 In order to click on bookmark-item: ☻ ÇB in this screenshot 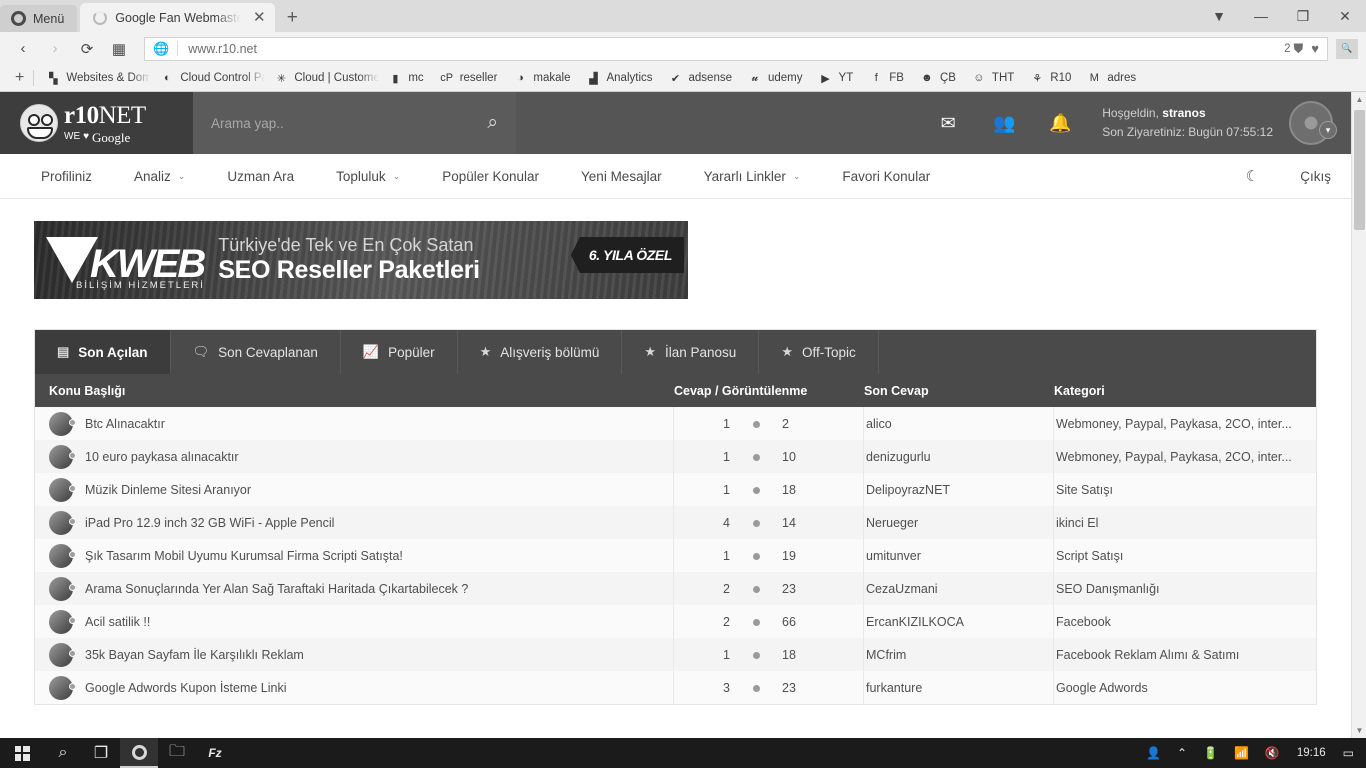, I will do `click(938, 78)`.